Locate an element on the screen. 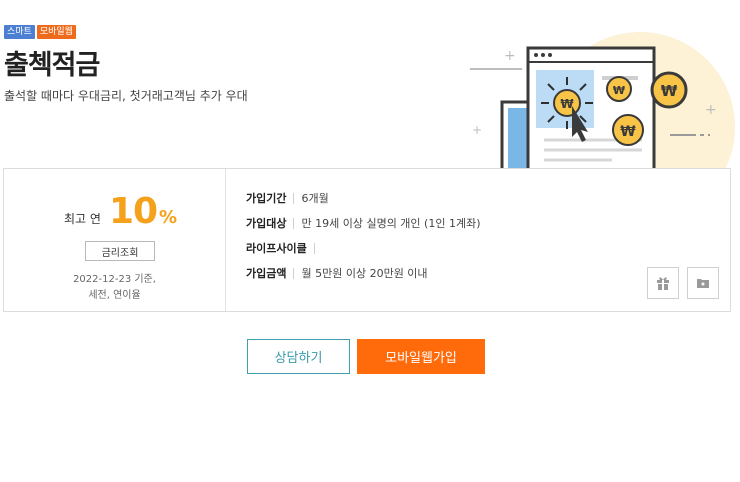 This screenshot has width=740, height=482. save-to-folder-button is located at coordinates (703, 283).